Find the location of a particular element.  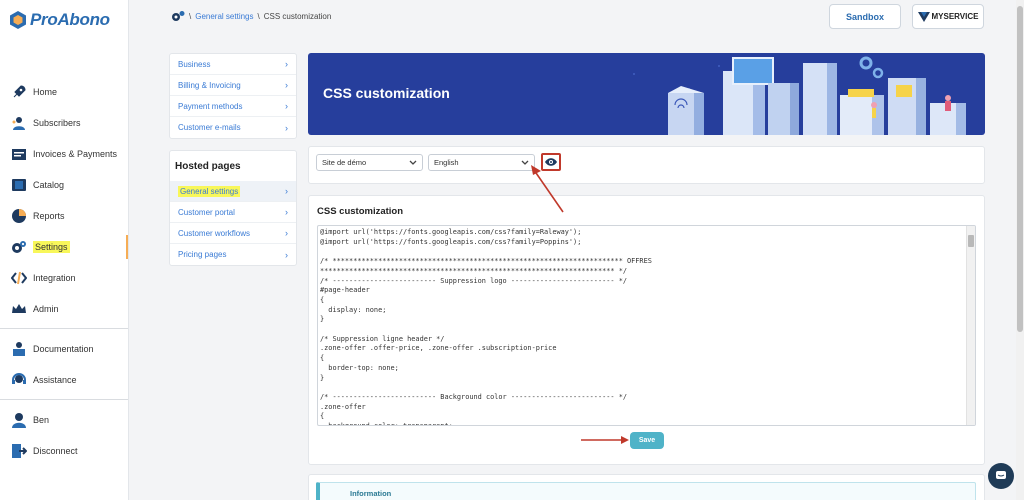

save-button: Save is located at coordinates (647, 440).